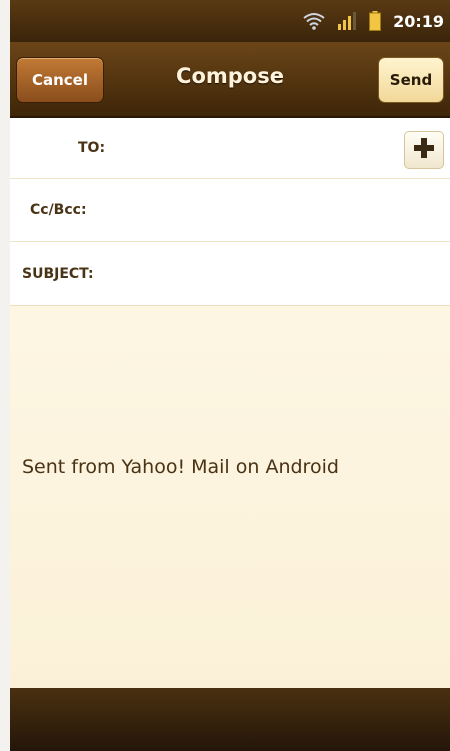 The width and height of the screenshot is (450, 751). What do you see at coordinates (58, 210) in the screenshot?
I see `cc-bcc-label: Cc/Bcc:` at bounding box center [58, 210].